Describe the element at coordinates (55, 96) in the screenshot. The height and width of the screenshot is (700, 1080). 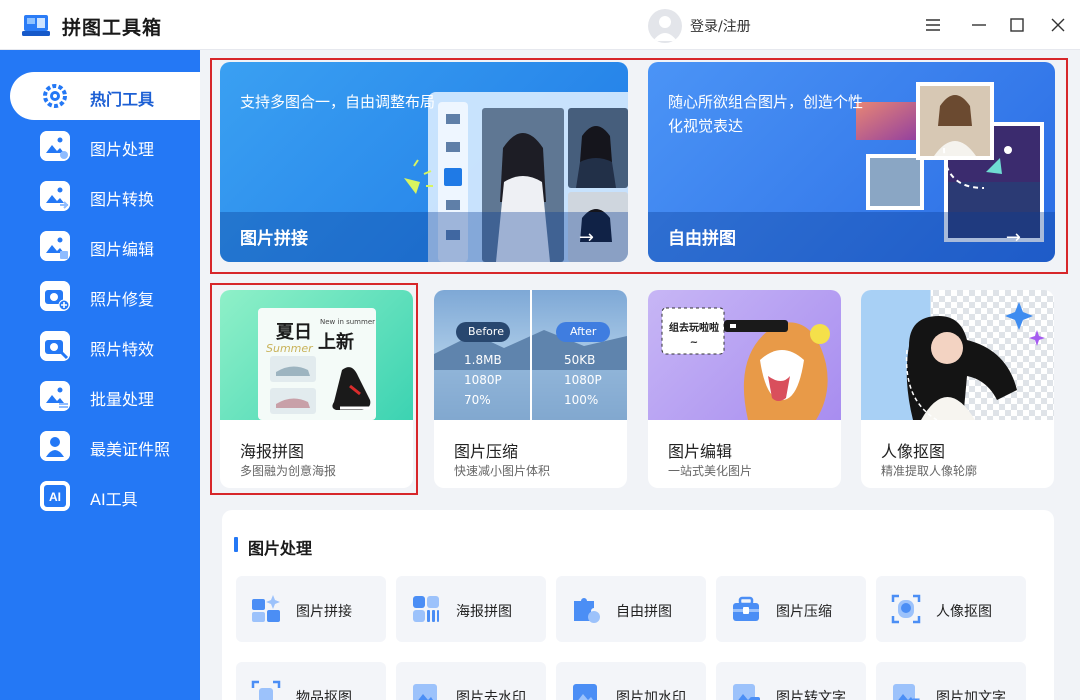
I see `gear-icon` at that location.